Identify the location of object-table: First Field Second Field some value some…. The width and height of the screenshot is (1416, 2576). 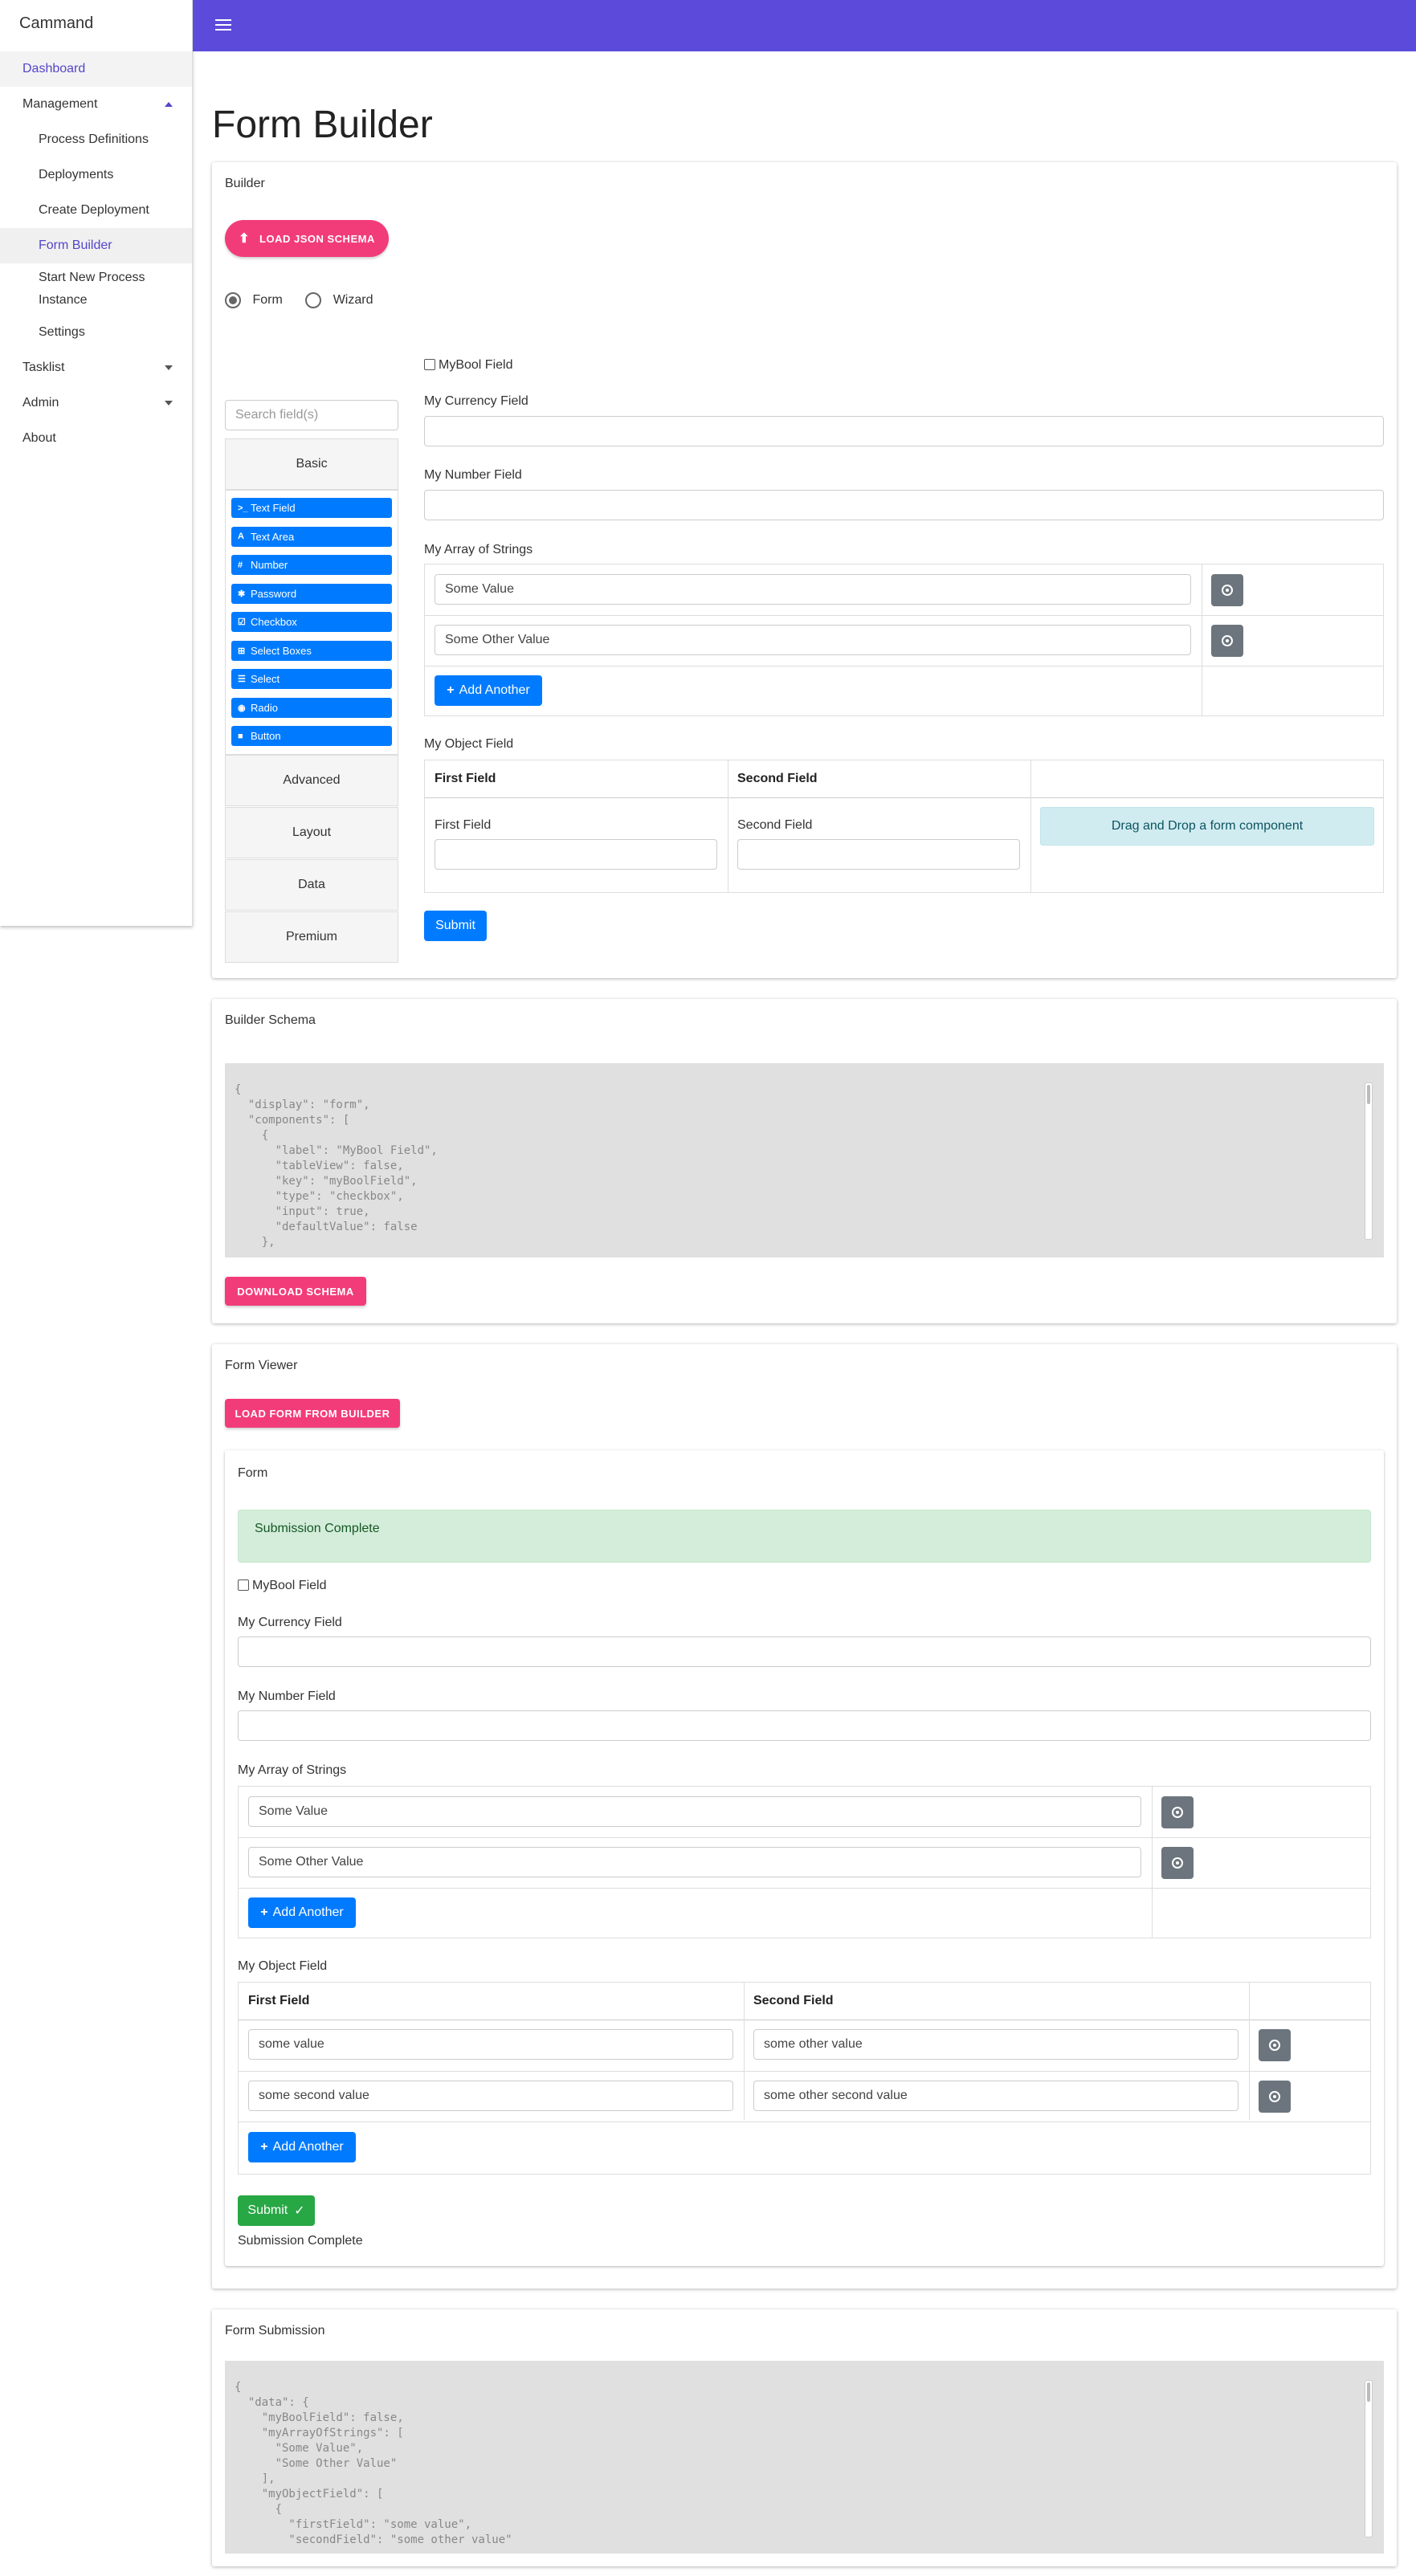
(804, 2078).